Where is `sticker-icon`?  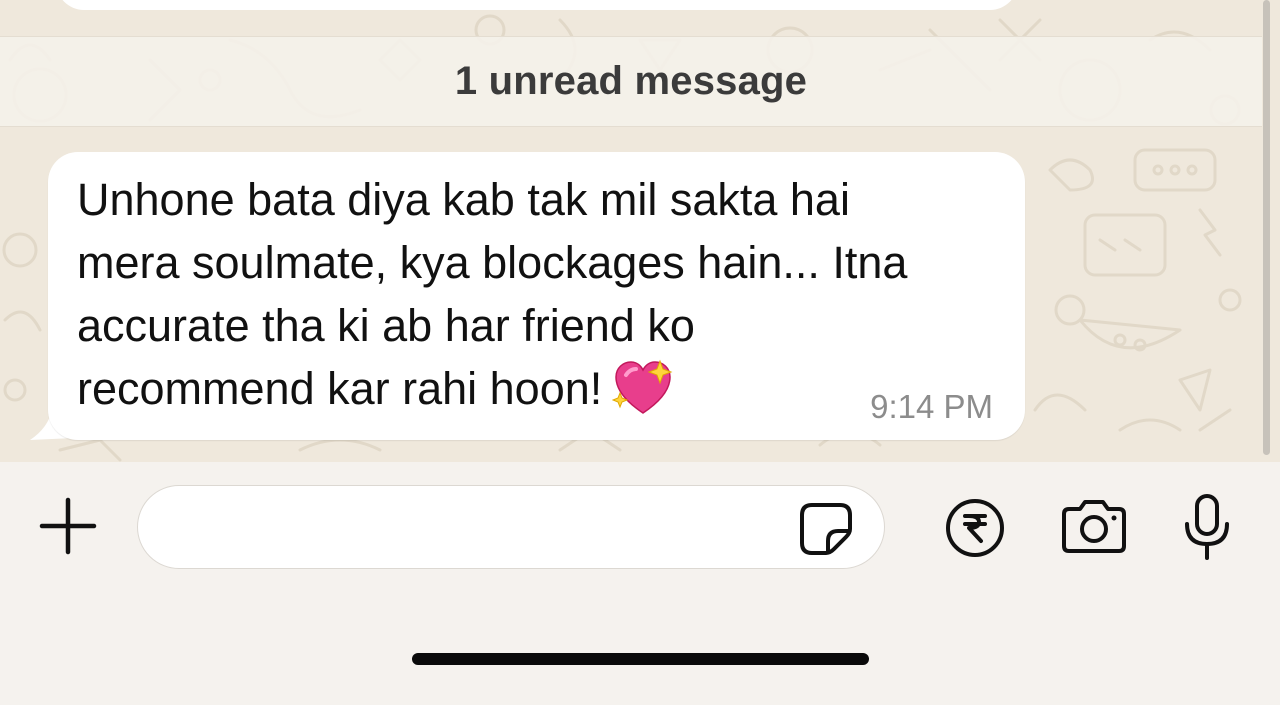 sticker-icon is located at coordinates (826, 529).